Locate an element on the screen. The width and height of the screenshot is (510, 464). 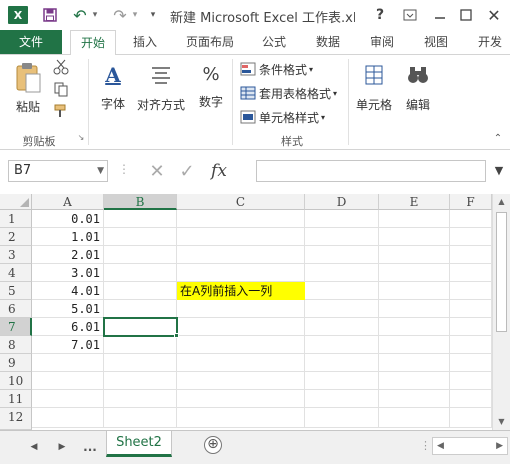
tab-review: 审阅 is located at coordinates (382, 42).